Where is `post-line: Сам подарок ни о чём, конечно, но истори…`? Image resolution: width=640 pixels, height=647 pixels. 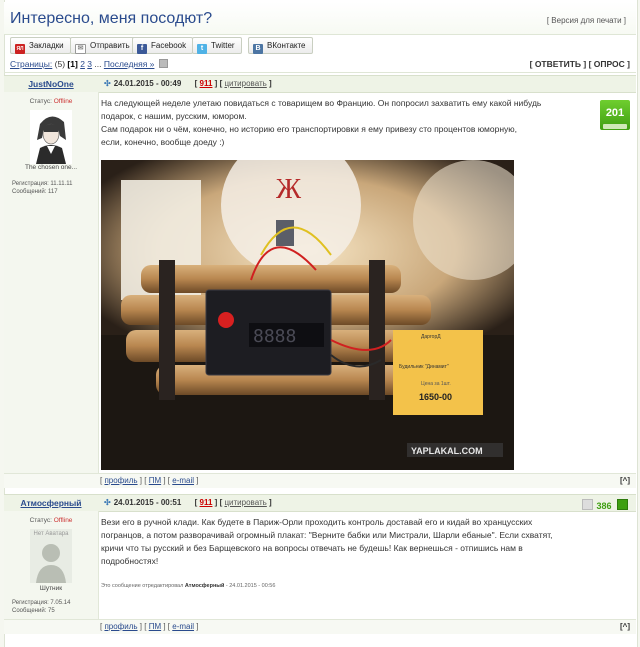 post-line: Сам подарок ни о чём, конечно, но истори… is located at coordinates (309, 129).